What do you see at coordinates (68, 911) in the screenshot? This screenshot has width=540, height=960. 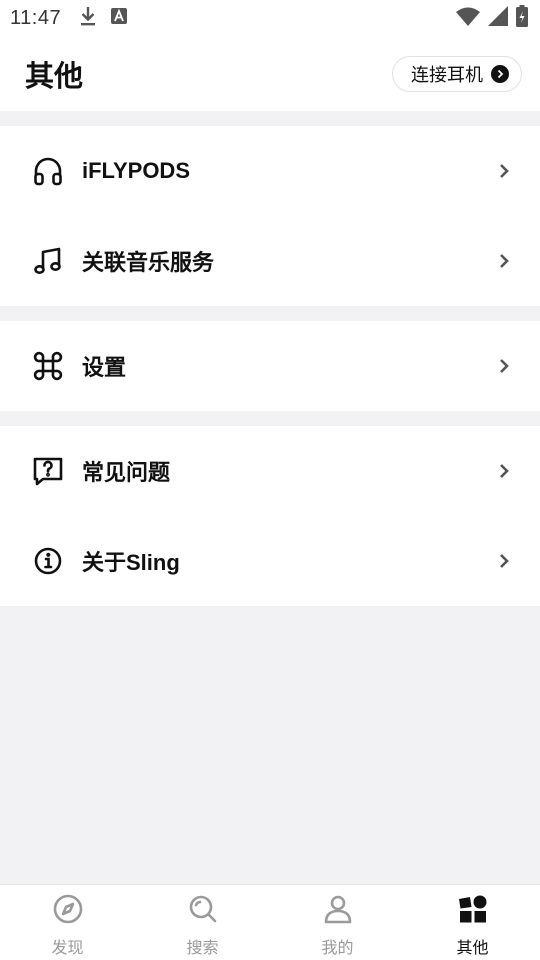 I see `compass-icon` at bounding box center [68, 911].